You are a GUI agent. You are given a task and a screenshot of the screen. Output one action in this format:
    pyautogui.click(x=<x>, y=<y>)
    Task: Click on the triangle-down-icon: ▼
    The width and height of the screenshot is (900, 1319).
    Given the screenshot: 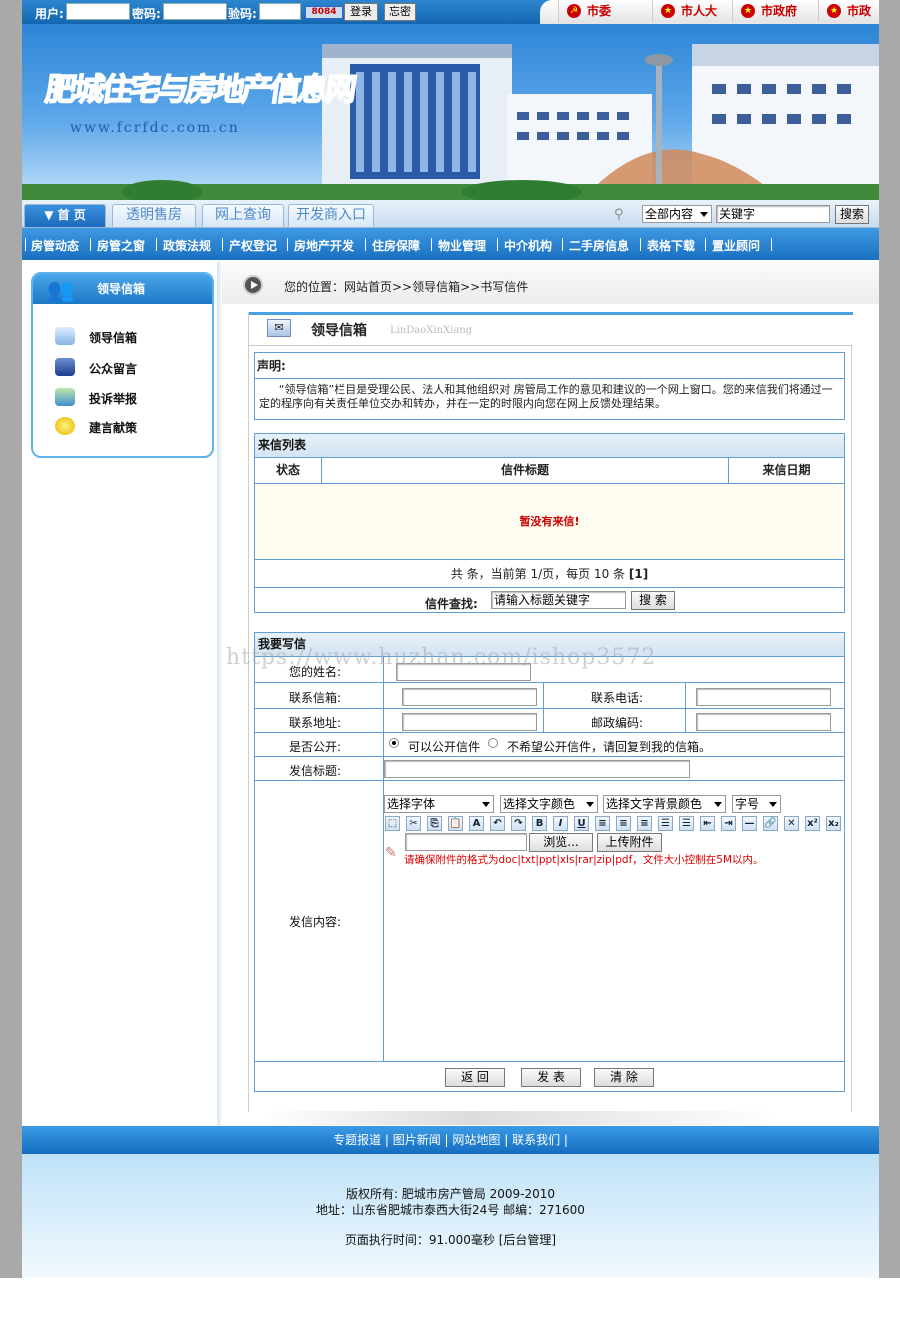 What is the action you would take?
    pyautogui.click(x=49, y=215)
    